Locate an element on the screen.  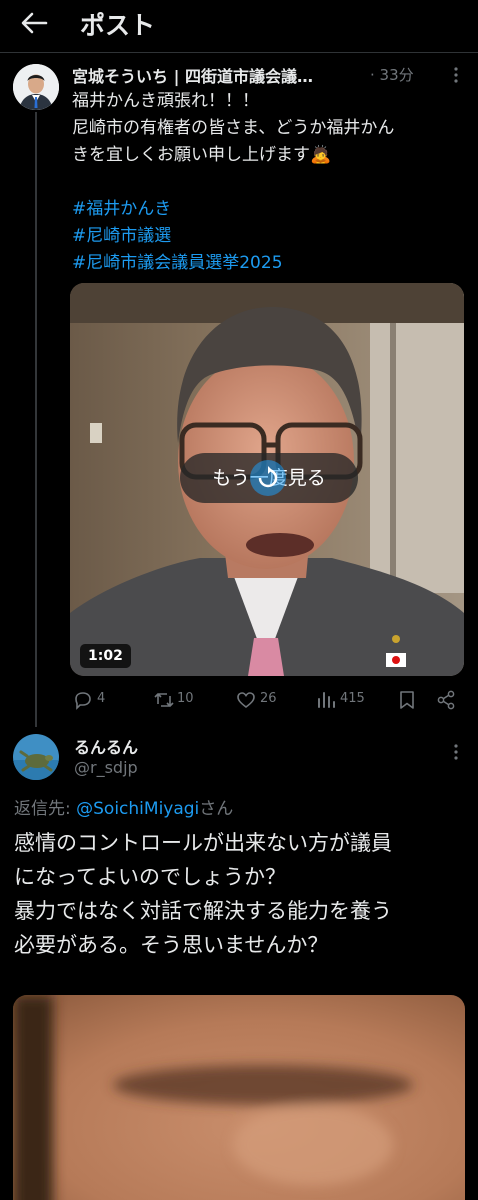
reply-text-line: になってよいのでしょうか？ is located at coordinates (150, 877).